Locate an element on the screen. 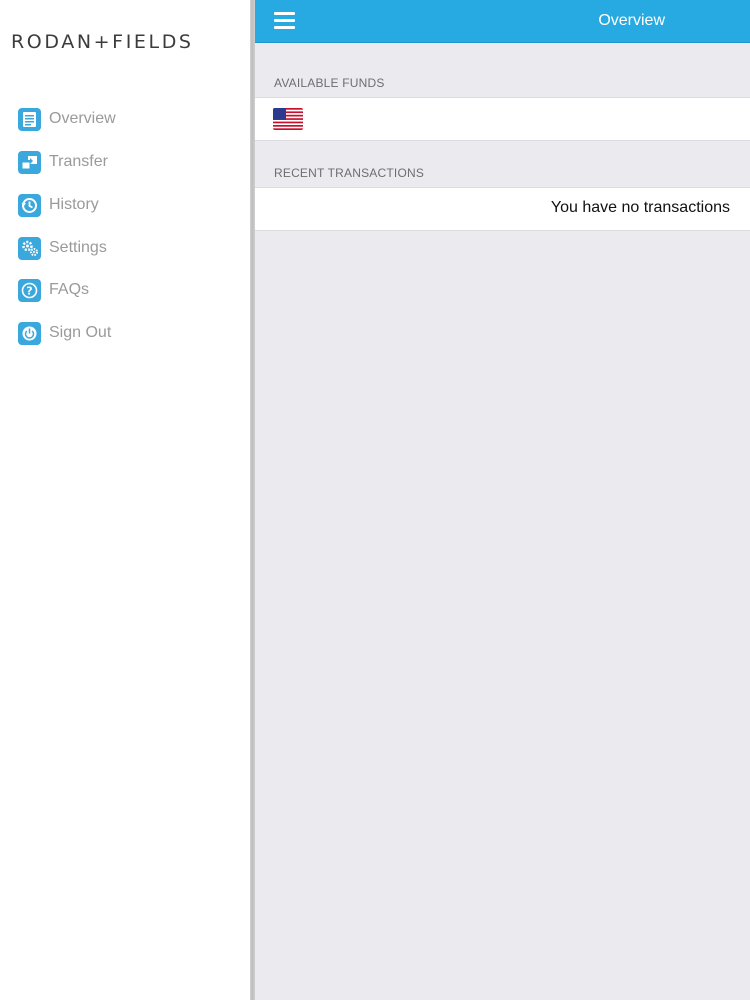 The image size is (750, 1000). top-bar: Overview is located at coordinates (502, 21).